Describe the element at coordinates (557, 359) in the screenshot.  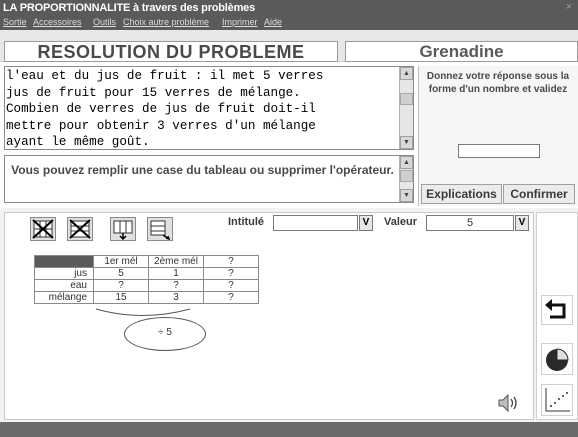
I see `pie-chart-icon` at that location.